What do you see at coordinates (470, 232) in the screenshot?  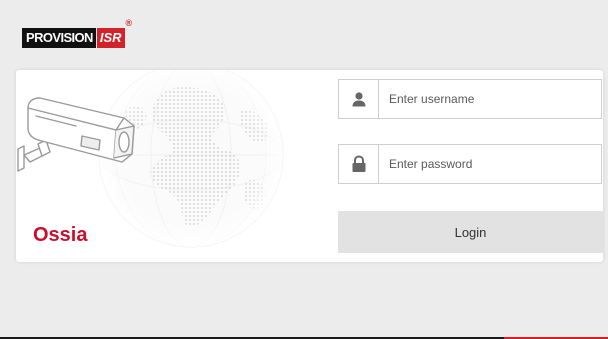 I see `login-button: Login` at bounding box center [470, 232].